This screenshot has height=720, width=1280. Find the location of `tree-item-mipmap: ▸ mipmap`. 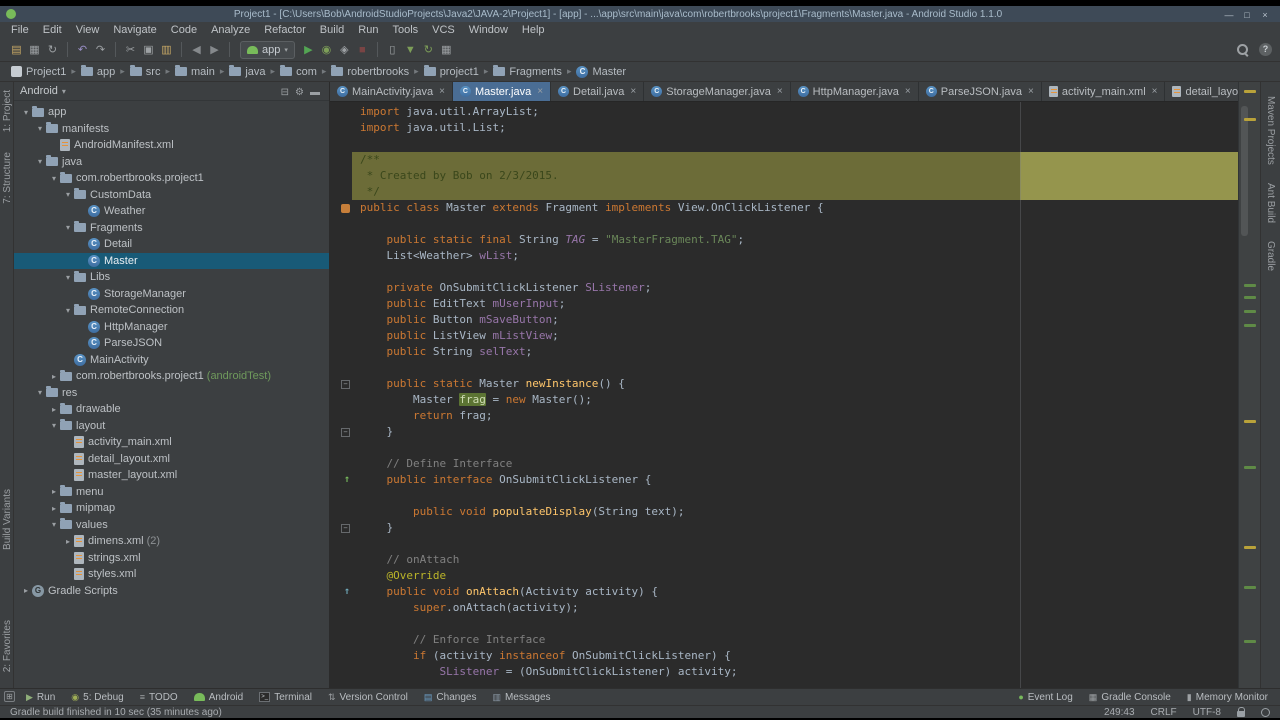

tree-item-mipmap: ▸ mipmap is located at coordinates (171, 508).